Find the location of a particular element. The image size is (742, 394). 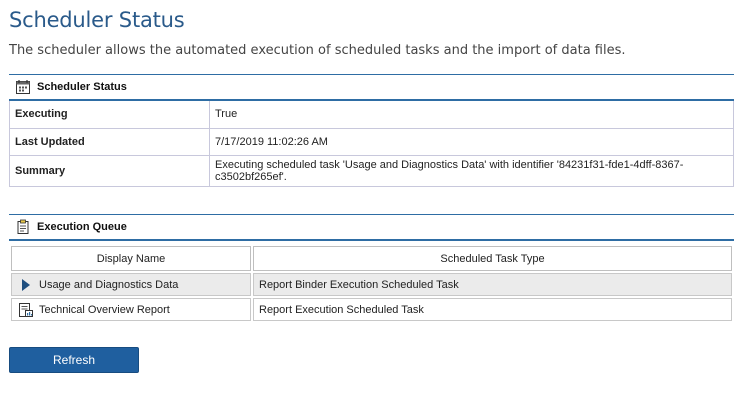

status-value: 7/17/2019 11:02:26 AM is located at coordinates (471, 142).